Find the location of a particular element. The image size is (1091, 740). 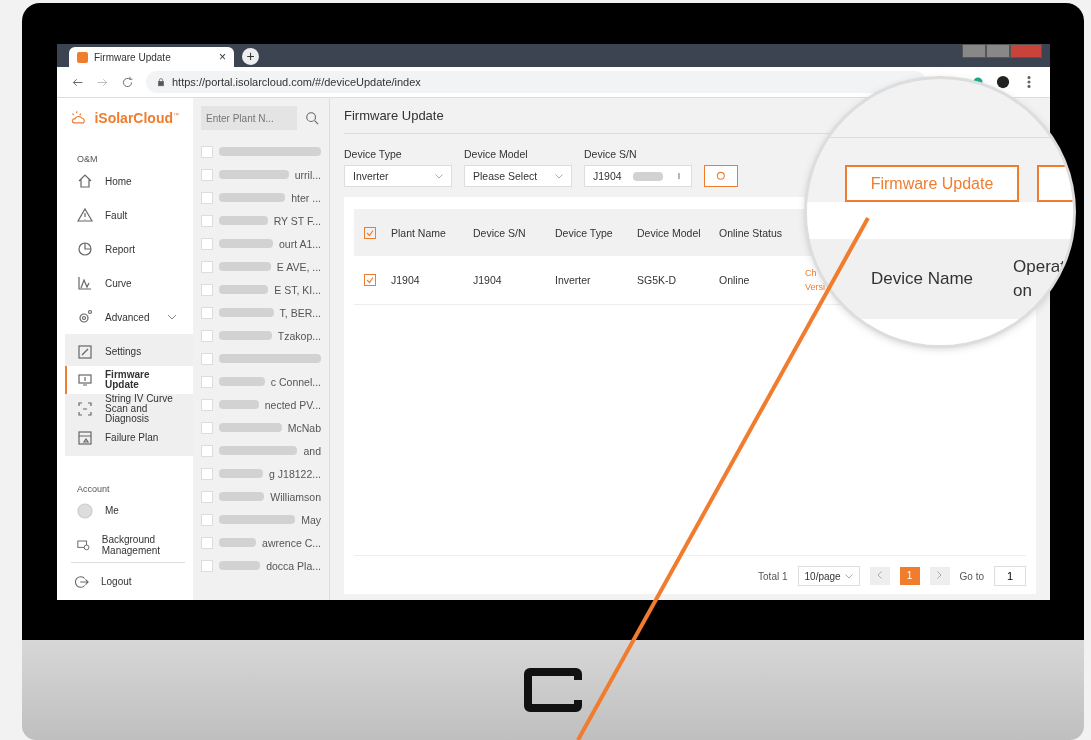

table-cell: Inverter is located at coordinates (573, 280).